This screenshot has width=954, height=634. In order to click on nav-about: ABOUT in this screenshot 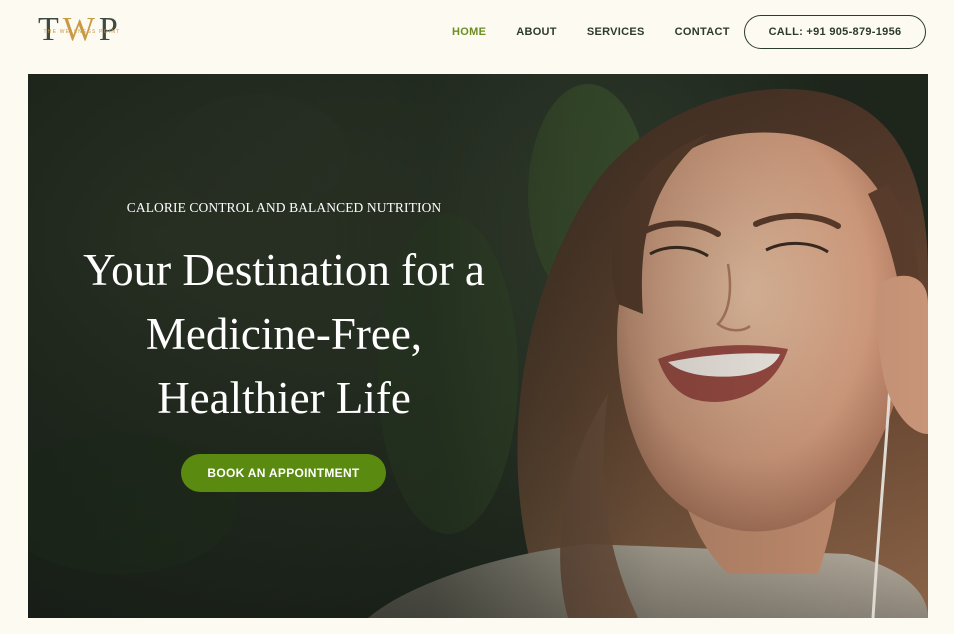, I will do `click(536, 32)`.